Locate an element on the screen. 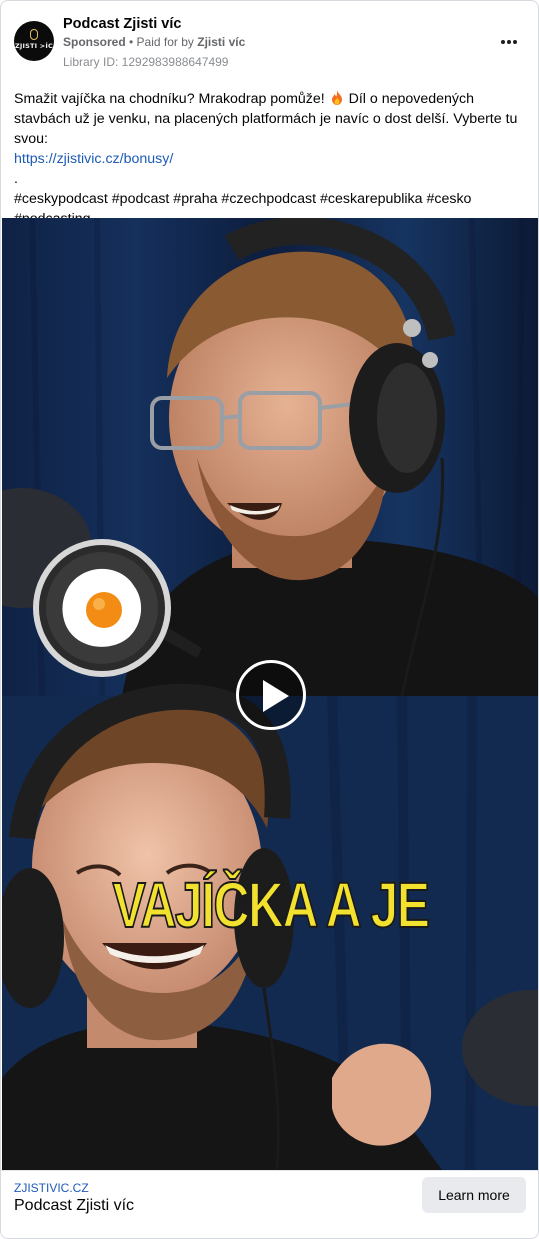  more-options-button is located at coordinates (509, 42).